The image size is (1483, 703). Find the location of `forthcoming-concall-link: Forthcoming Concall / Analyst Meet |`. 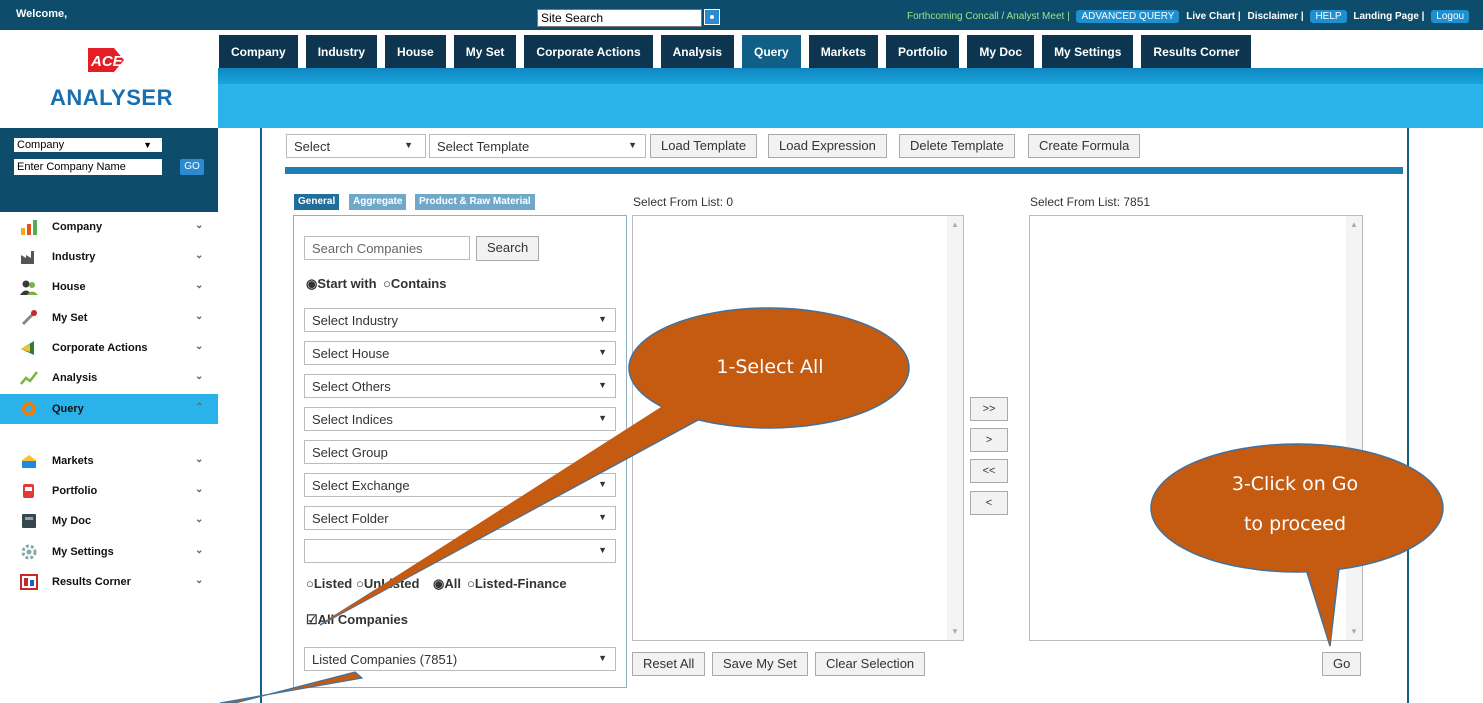

forthcoming-concall-link: Forthcoming Concall / Analyst Meet | is located at coordinates (988, 16).